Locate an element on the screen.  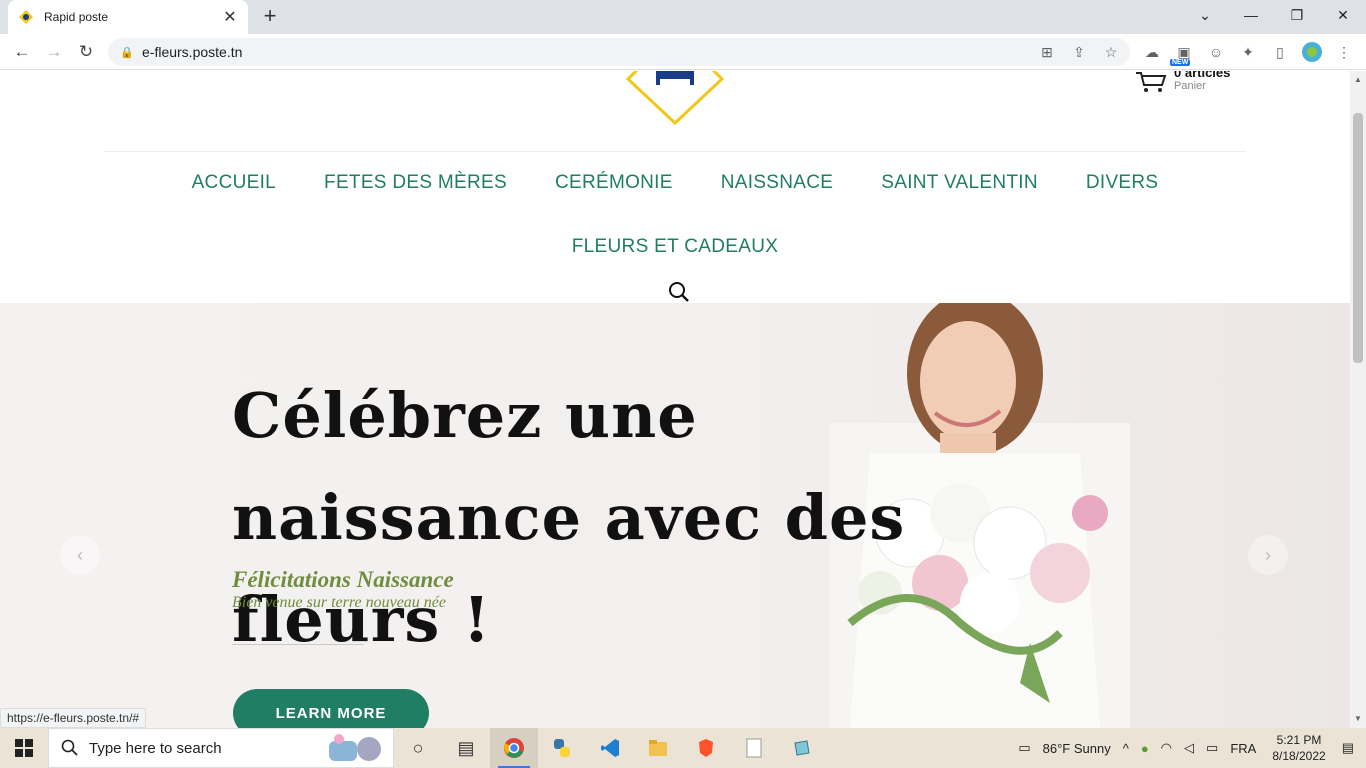
forward-button: → is located at coordinates (54, 52).